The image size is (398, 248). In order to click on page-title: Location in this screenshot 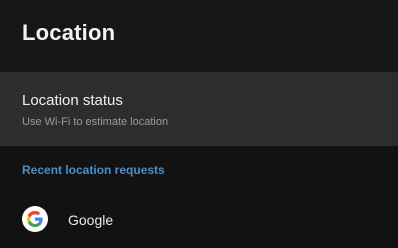, I will do `click(69, 32)`.